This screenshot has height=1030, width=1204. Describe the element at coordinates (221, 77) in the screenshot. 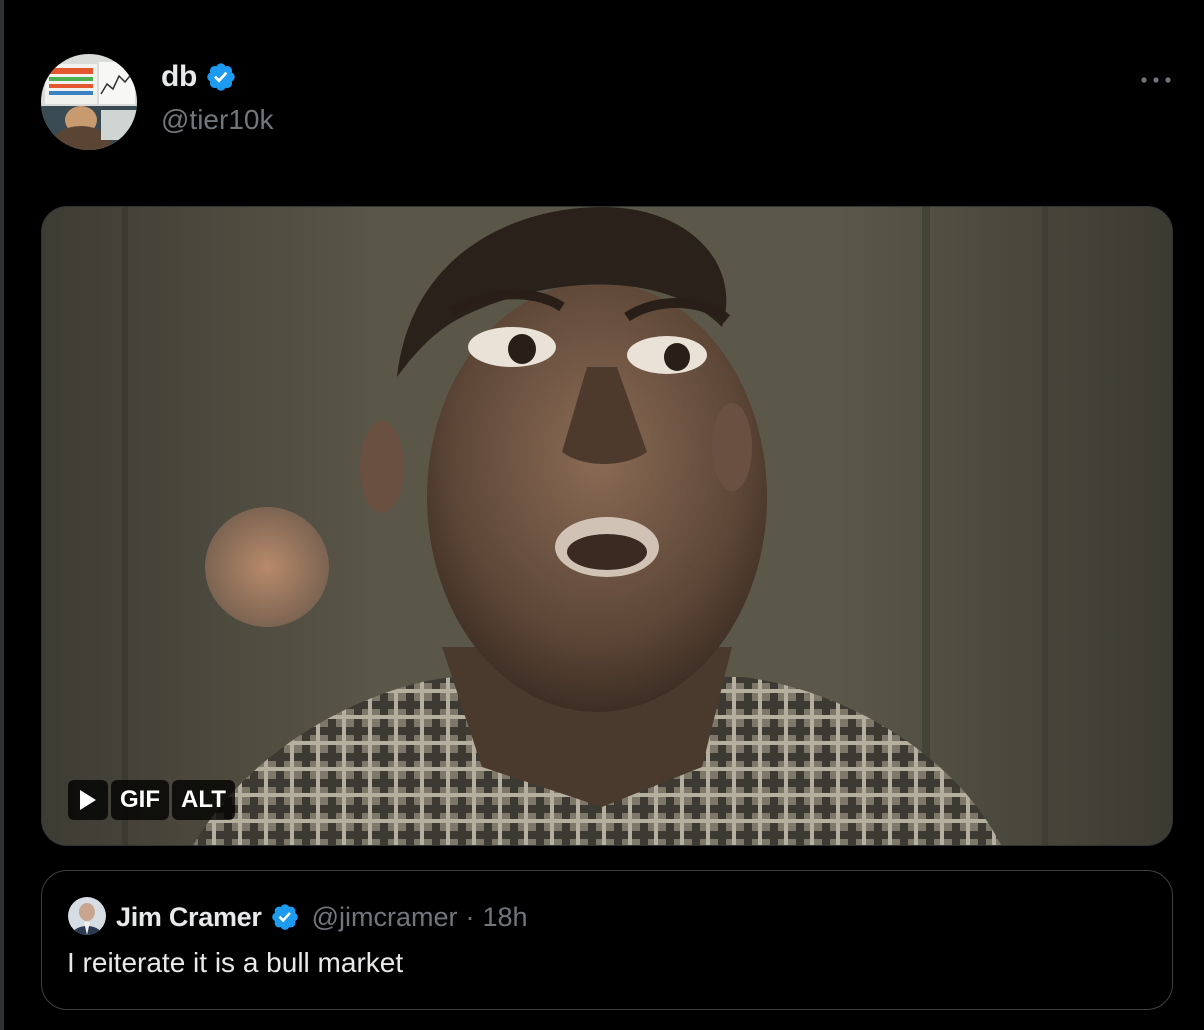

I see `verified-badge-icon` at that location.